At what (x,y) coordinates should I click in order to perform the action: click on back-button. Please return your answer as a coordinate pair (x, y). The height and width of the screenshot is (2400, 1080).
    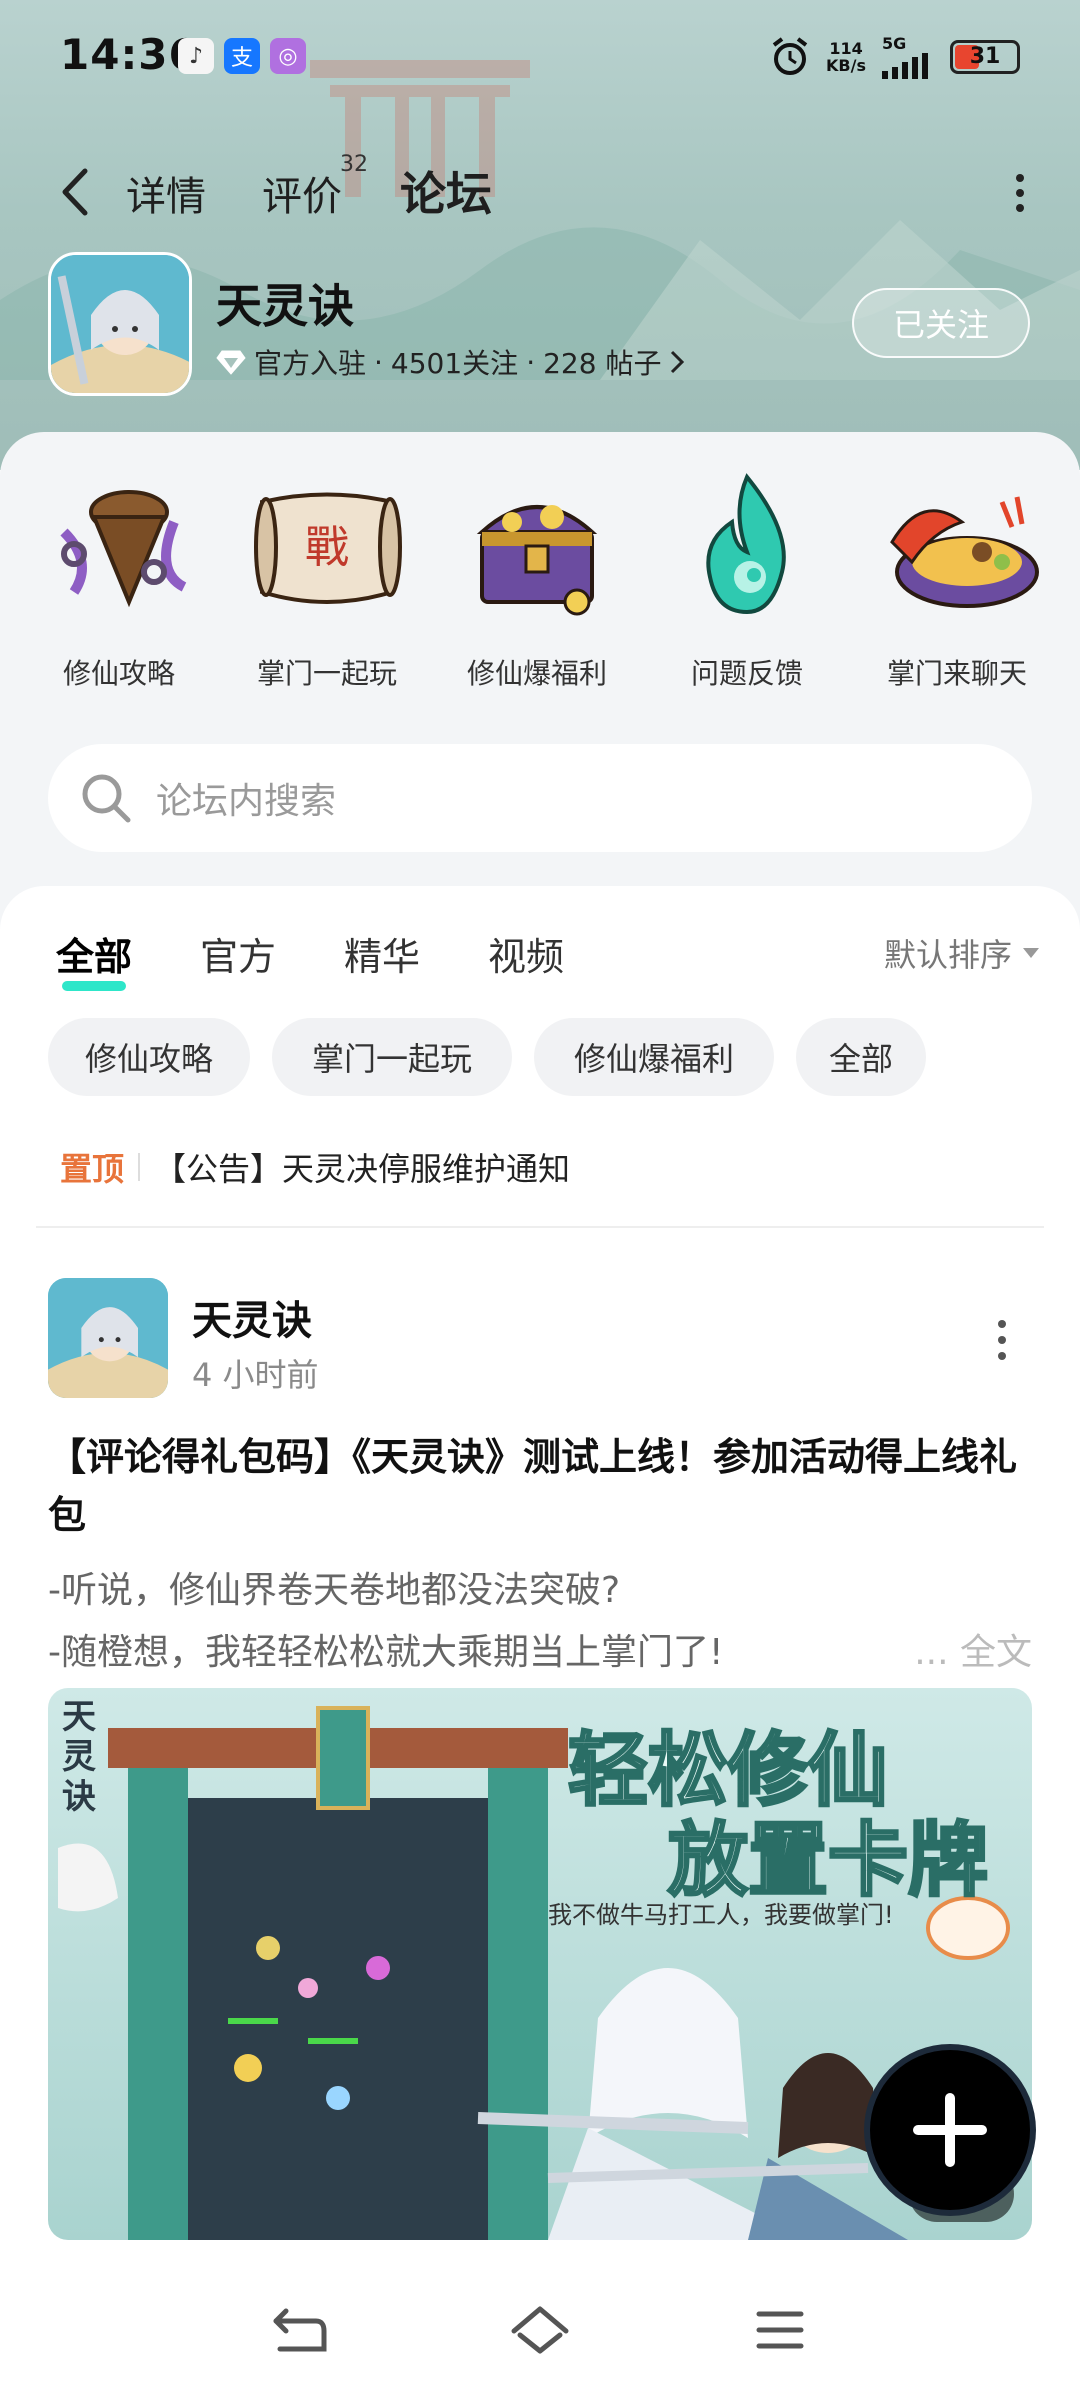
    Looking at the image, I should click on (74, 192).